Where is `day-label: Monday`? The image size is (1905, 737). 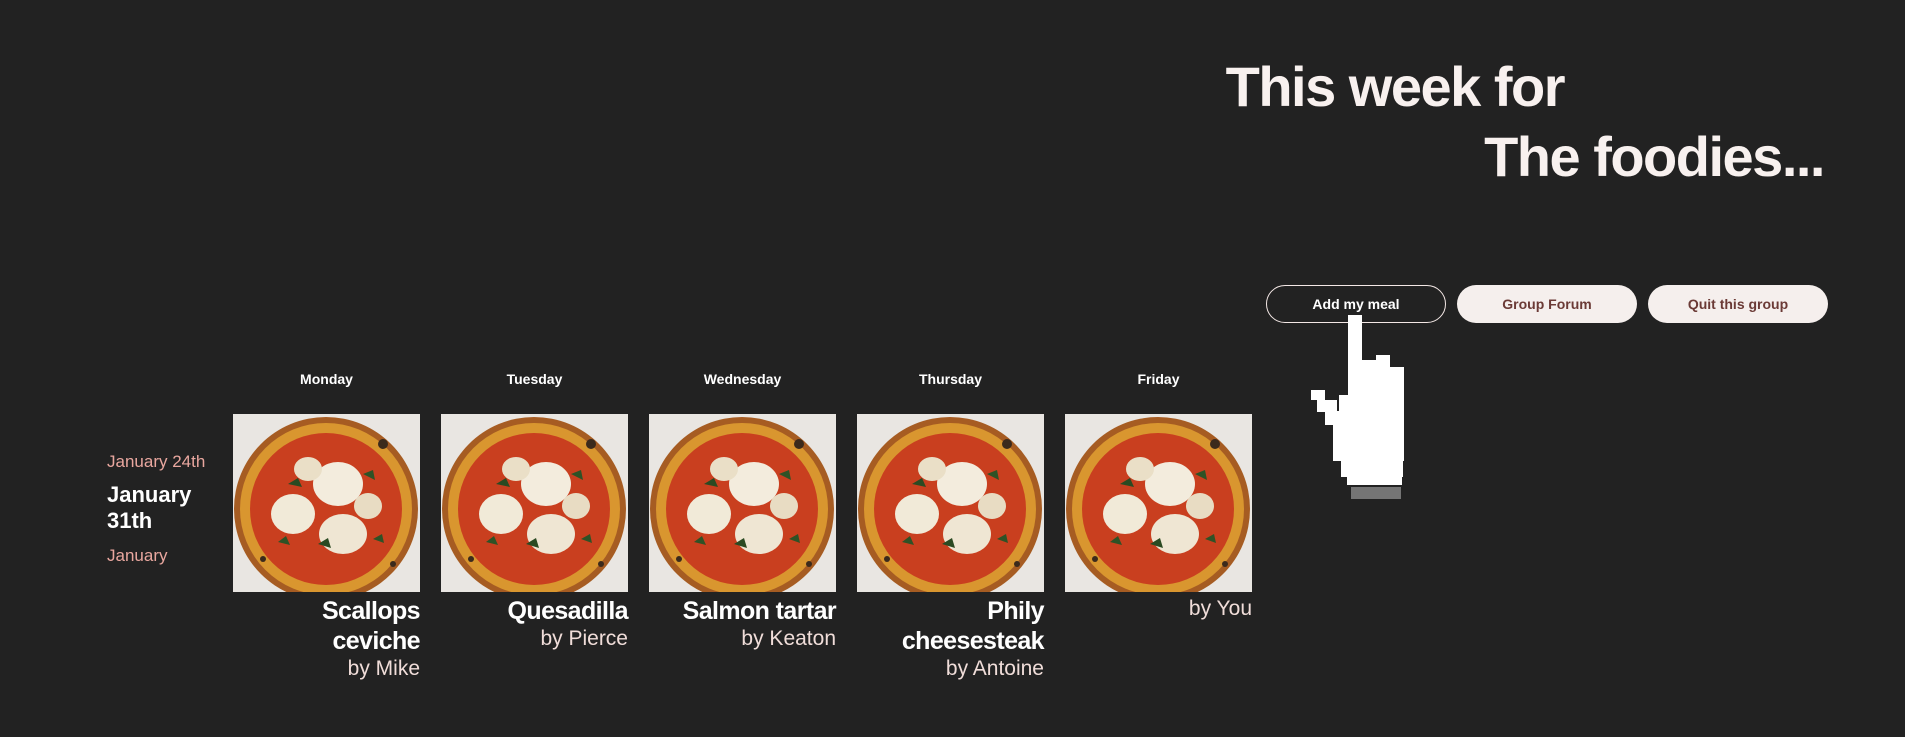 day-label: Monday is located at coordinates (326, 379).